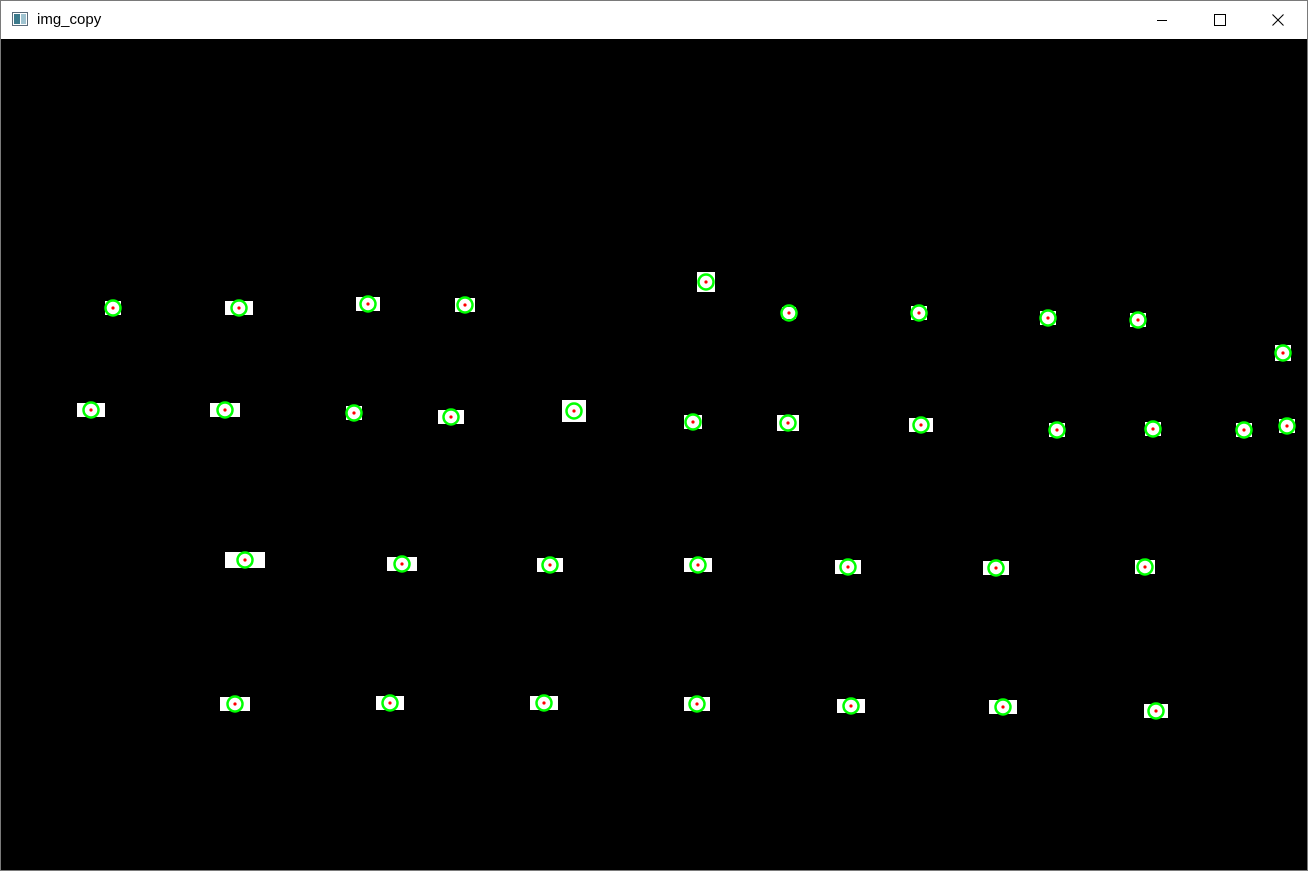 Image resolution: width=1308 pixels, height=871 pixels. Describe the element at coordinates (654, 20) in the screenshot. I see `title-bar: img_copy` at that location.